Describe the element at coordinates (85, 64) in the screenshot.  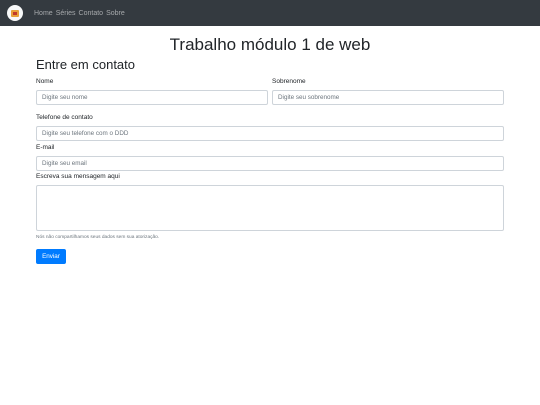
I see `section-title: Entre em contato` at that location.